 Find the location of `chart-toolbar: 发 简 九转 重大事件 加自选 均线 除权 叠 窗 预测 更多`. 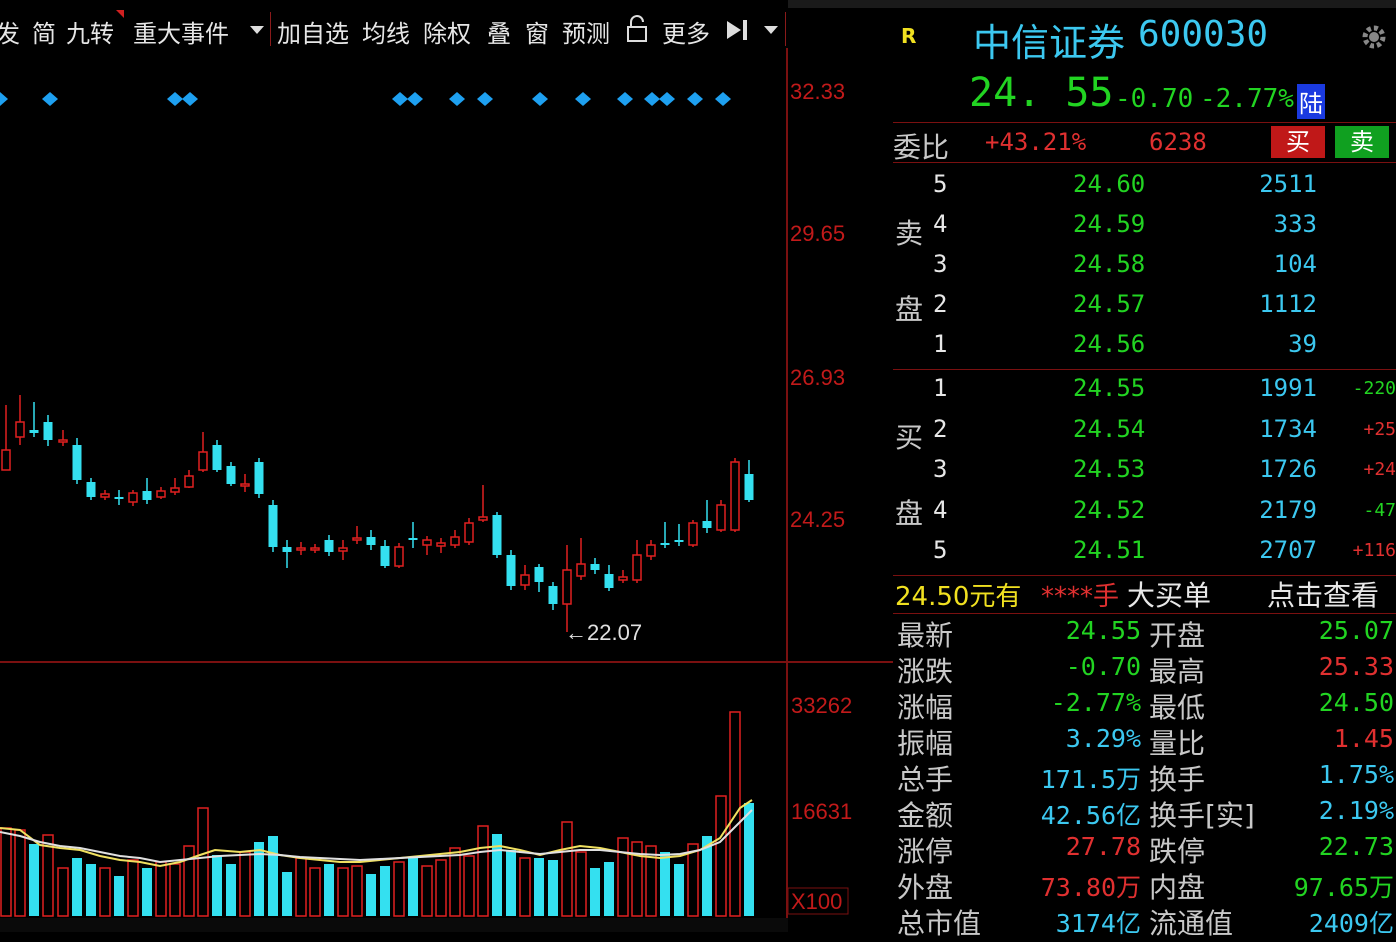

chart-toolbar: 发 简 九转 重大事件 加自选 均线 除权 叠 窗 预测 更多 is located at coordinates (394, 24).